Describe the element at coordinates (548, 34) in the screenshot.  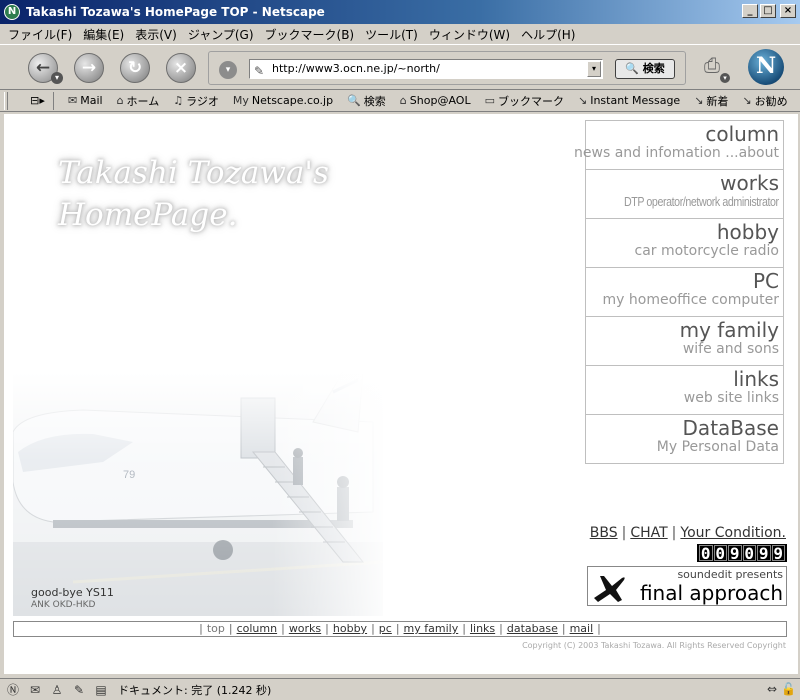
I see `menu-help: ヘルプ(H)` at that location.